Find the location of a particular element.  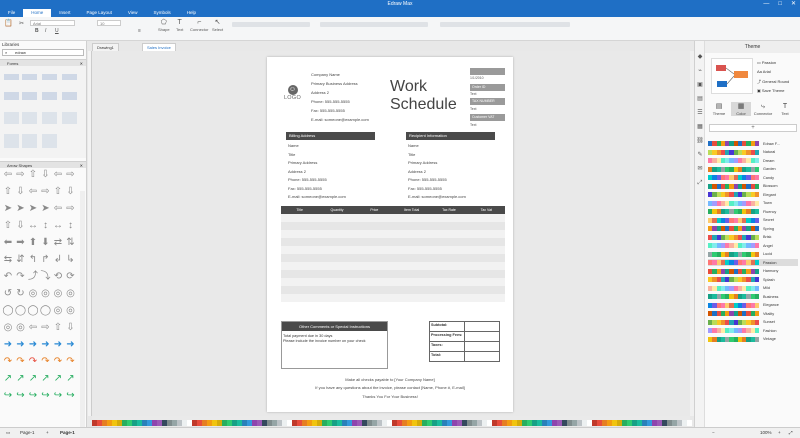

close-button: ✕ is located at coordinates (793, 4).